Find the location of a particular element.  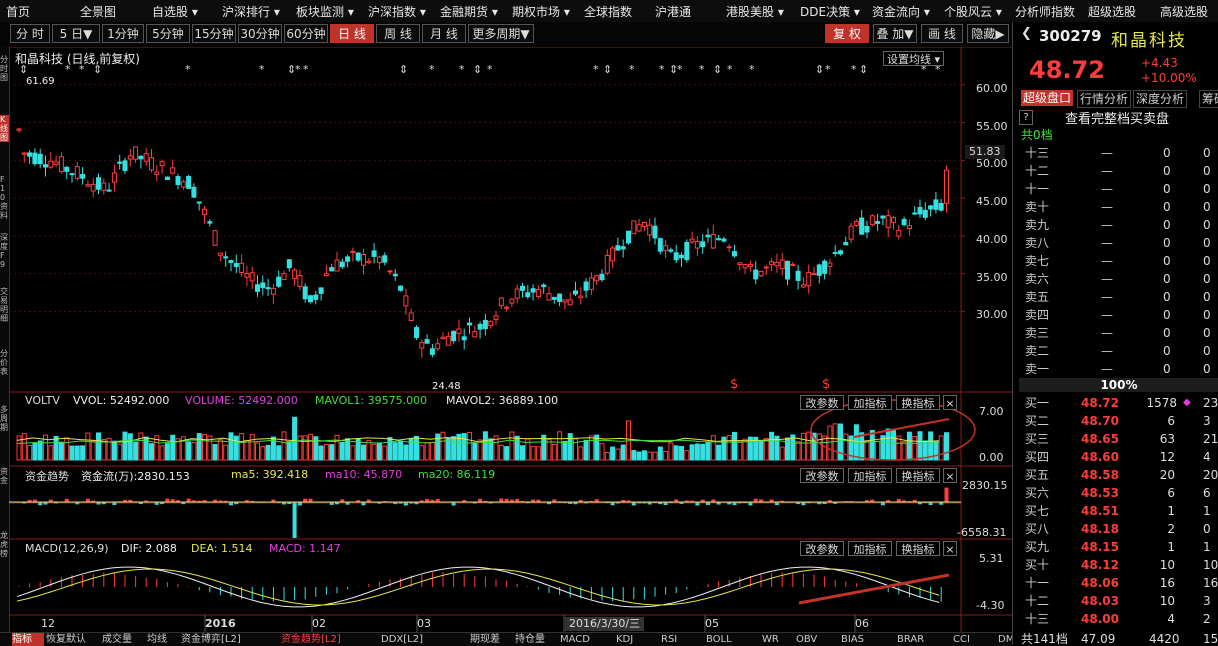

ask-row: 卖七 — 0 0 is located at coordinates (1115, 261).